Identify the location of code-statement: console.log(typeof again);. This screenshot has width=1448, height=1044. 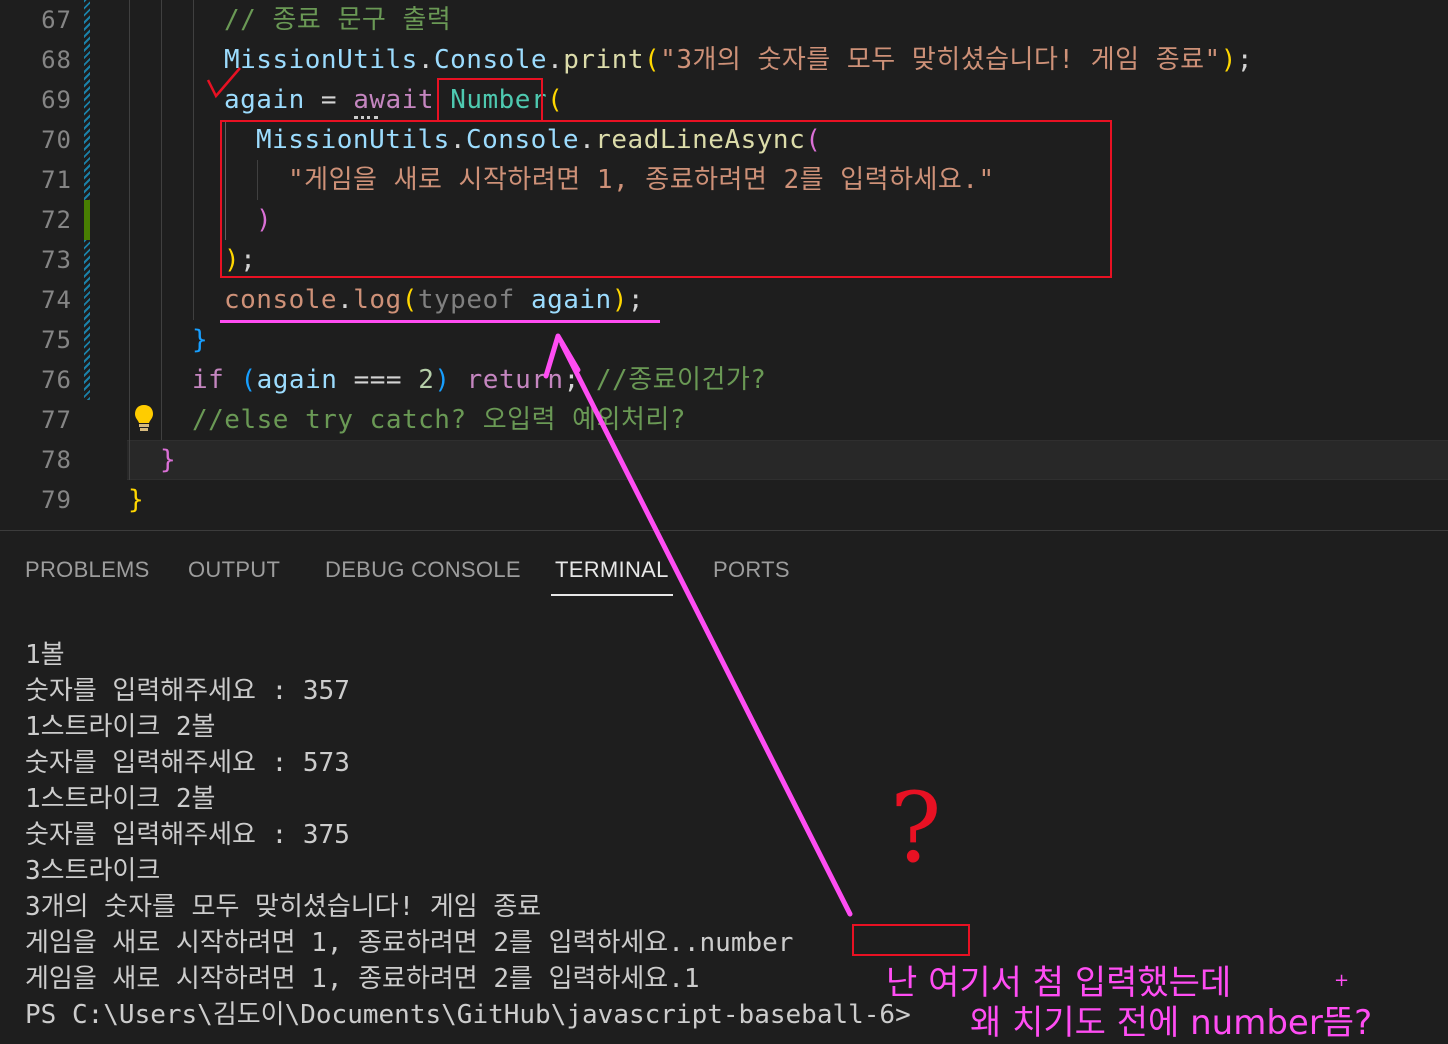
(434, 300).